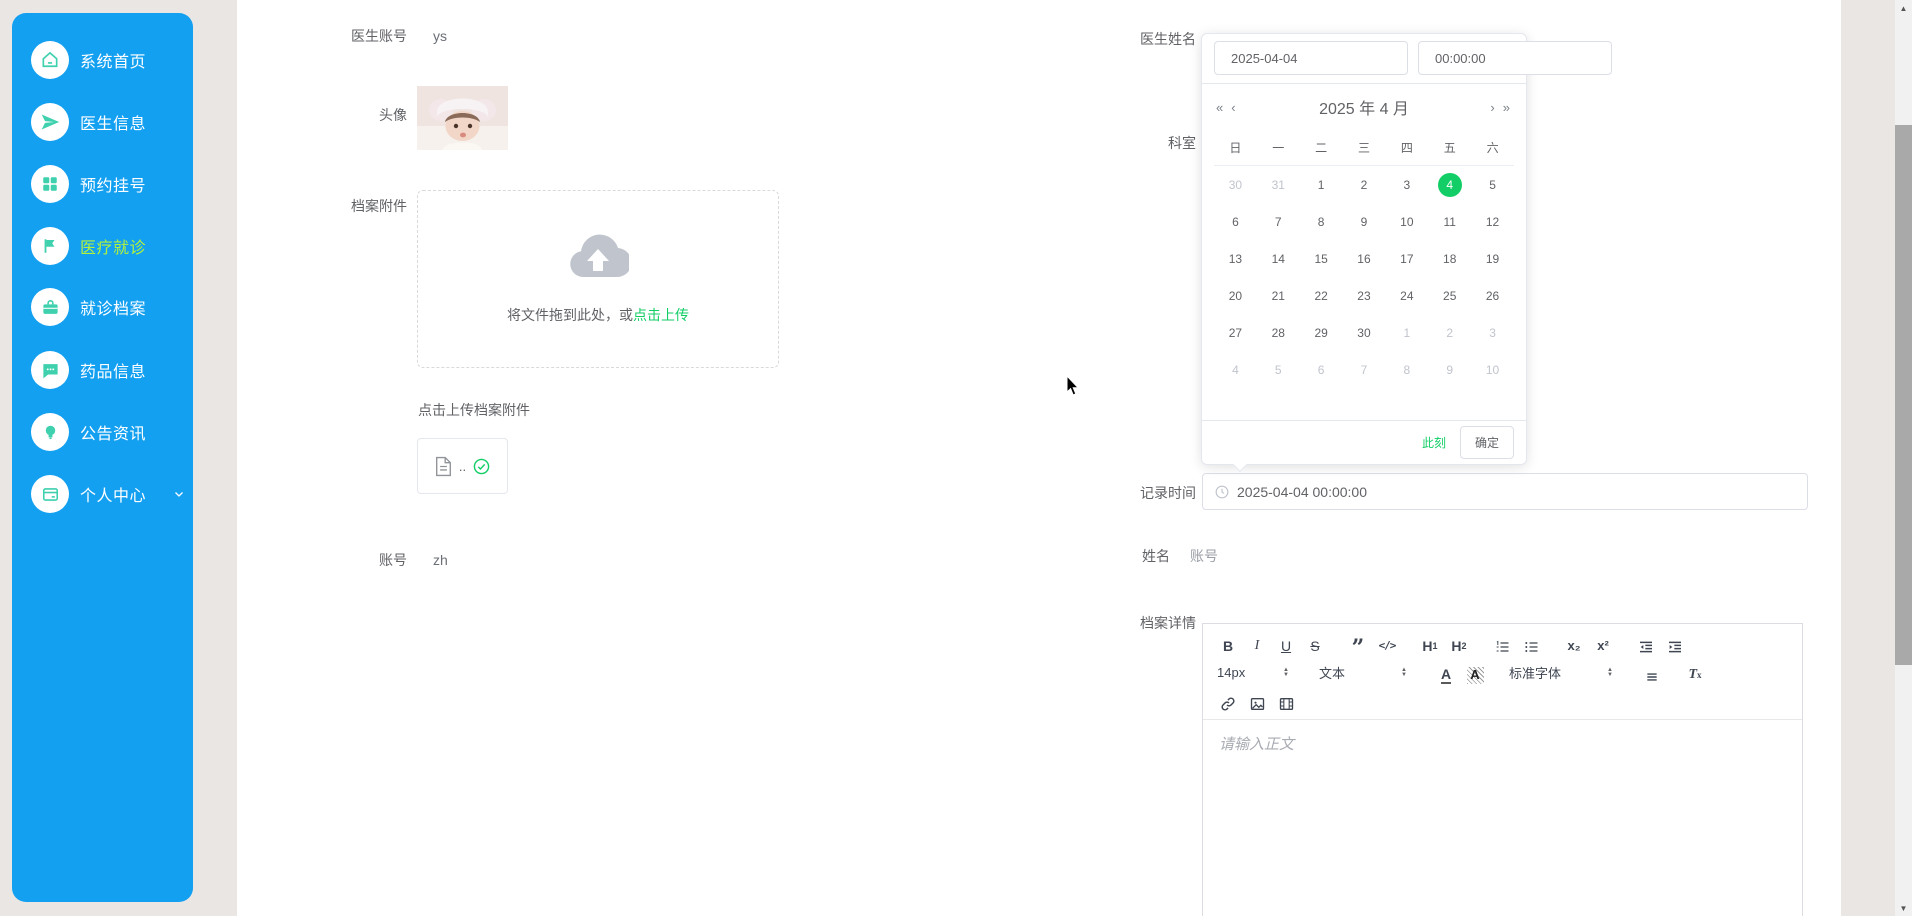 This screenshot has height=916, width=1912. I want to click on next-month-button: ›, so click(1493, 107).